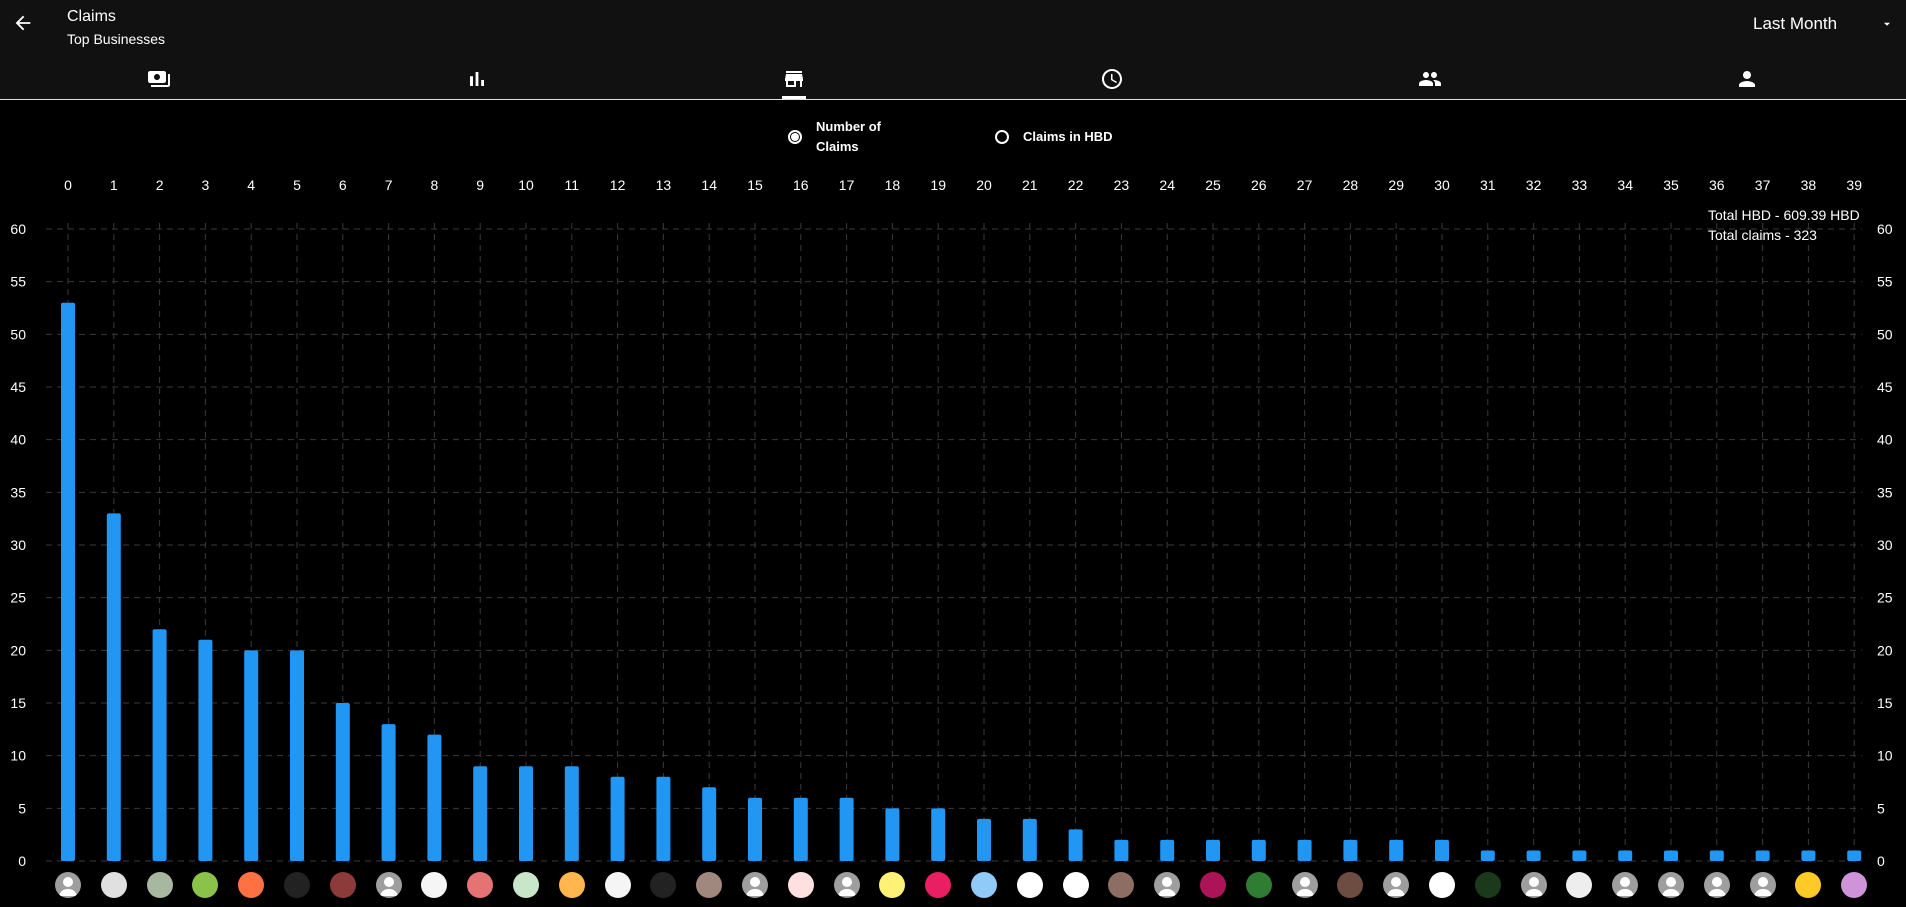  Describe the element at coordinates (1747, 78) in the screenshot. I see `tab-profile` at that location.